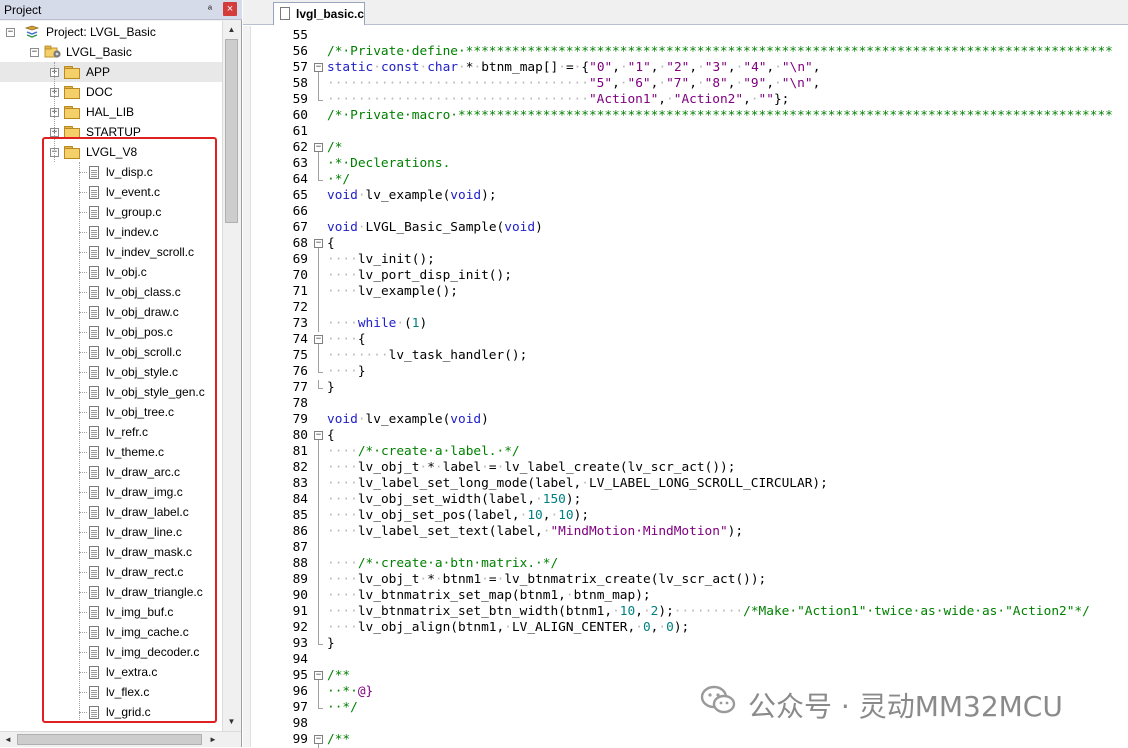 The width and height of the screenshot is (1128, 748). I want to click on project-horizontal-scrollbar: ◄ ►, so click(120, 739).